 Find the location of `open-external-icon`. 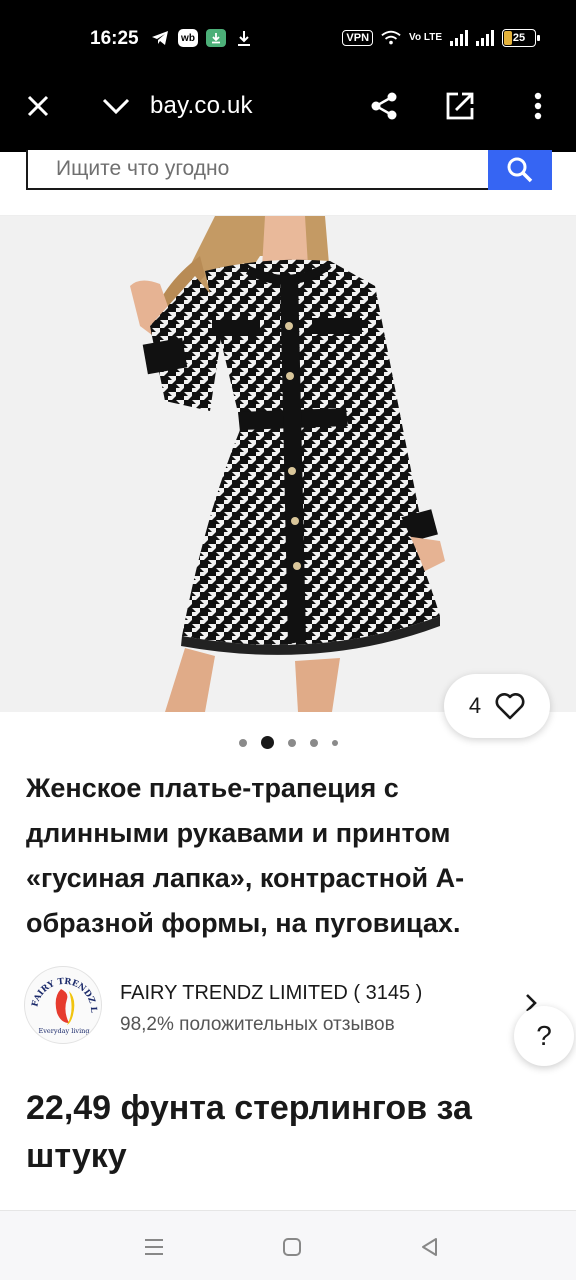

open-external-icon is located at coordinates (460, 106).